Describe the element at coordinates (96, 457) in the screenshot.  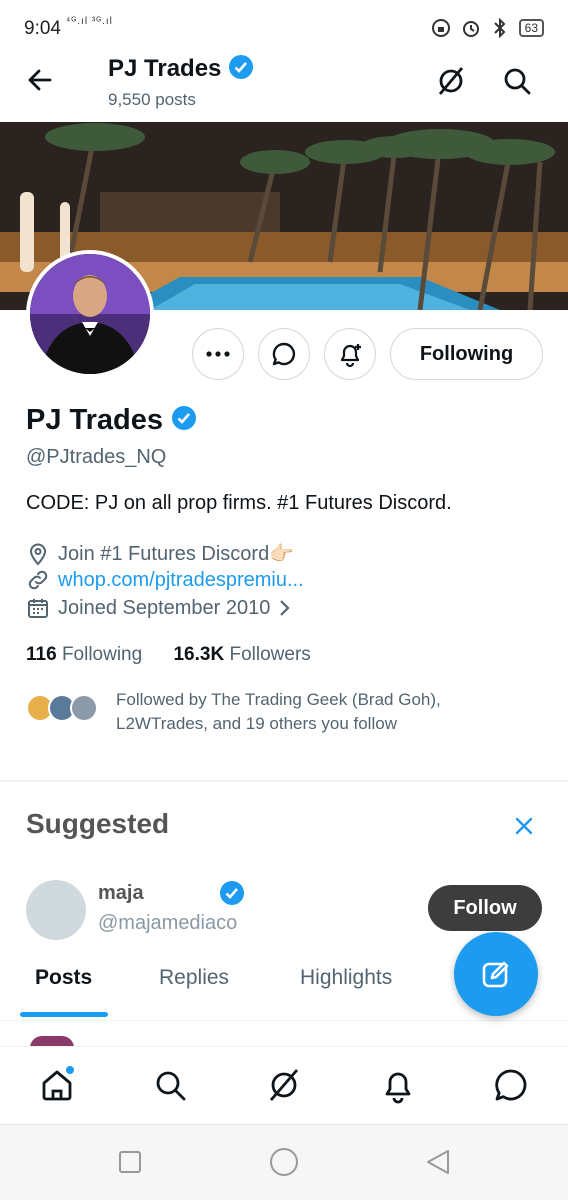
I see `profile-handle: @PJtrades_NQ` at that location.